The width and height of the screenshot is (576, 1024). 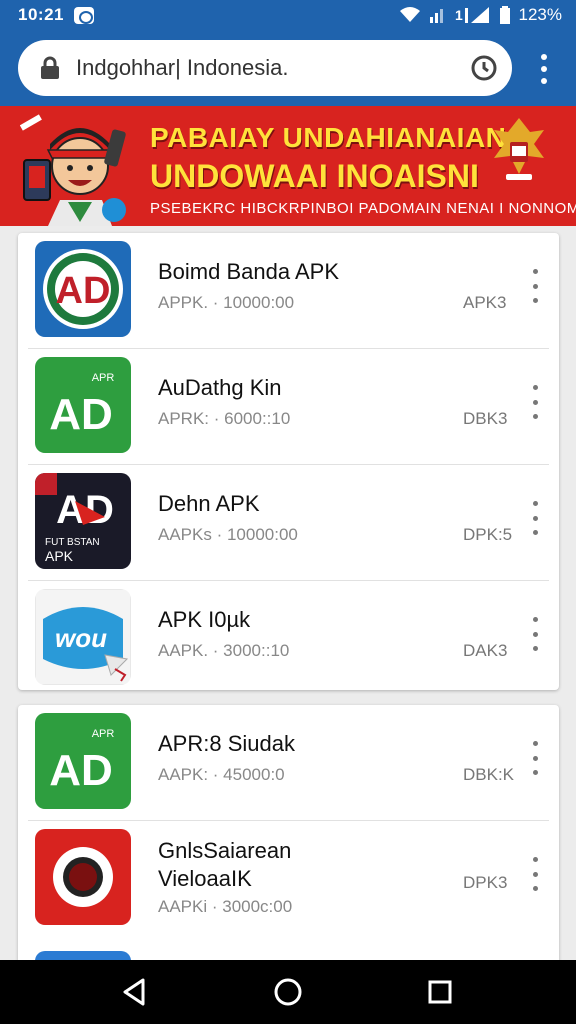 I want to click on app-name: APR:8 Siudak, so click(x=226, y=744).